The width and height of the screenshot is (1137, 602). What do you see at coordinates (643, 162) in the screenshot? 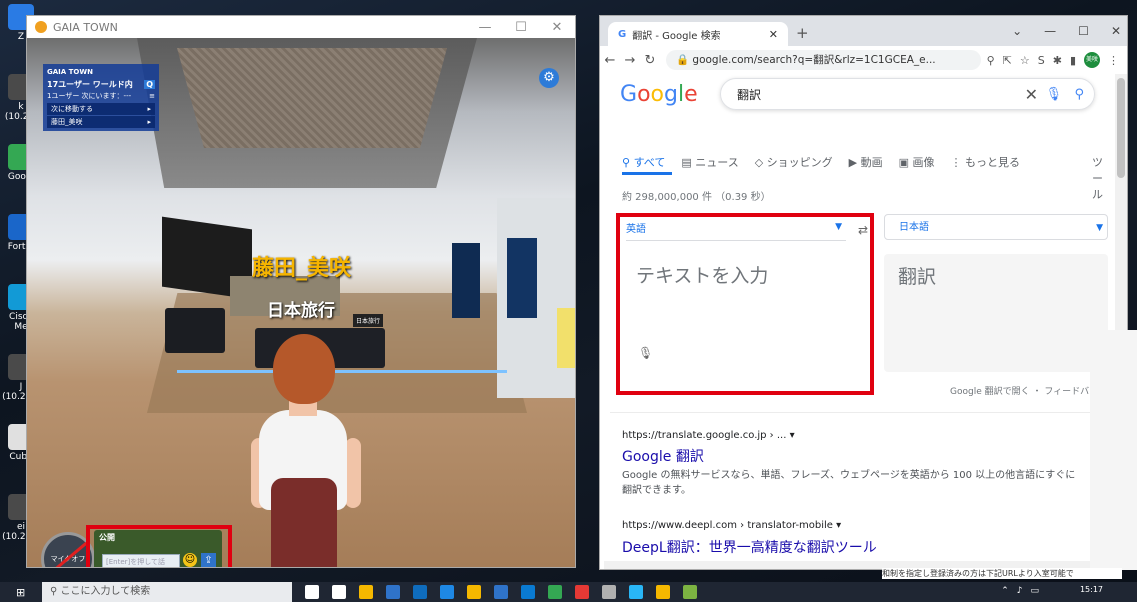
I see `tab-all: ⚲ すべて` at bounding box center [643, 162].